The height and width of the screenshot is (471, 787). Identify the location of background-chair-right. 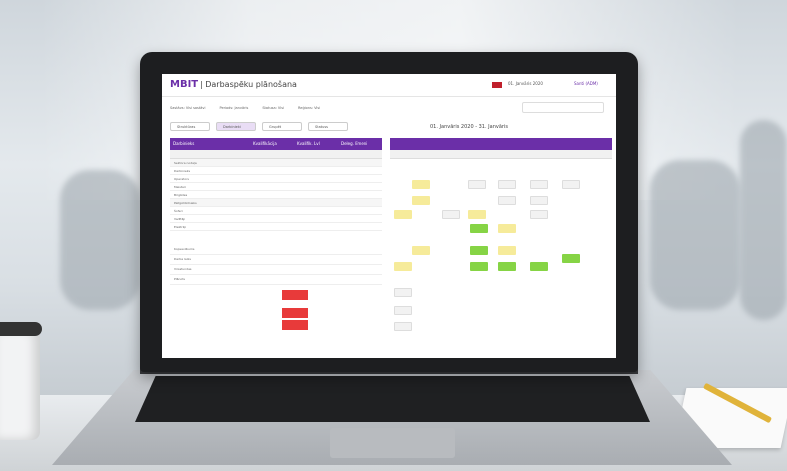
(695, 235).